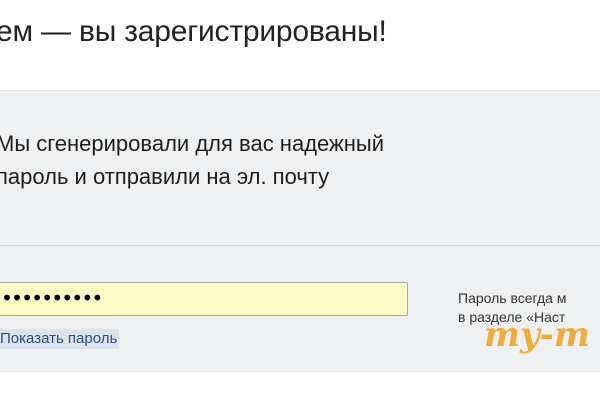  I want to click on info-message-line-2: пароль и отправили на эл. почту, so click(165, 176).